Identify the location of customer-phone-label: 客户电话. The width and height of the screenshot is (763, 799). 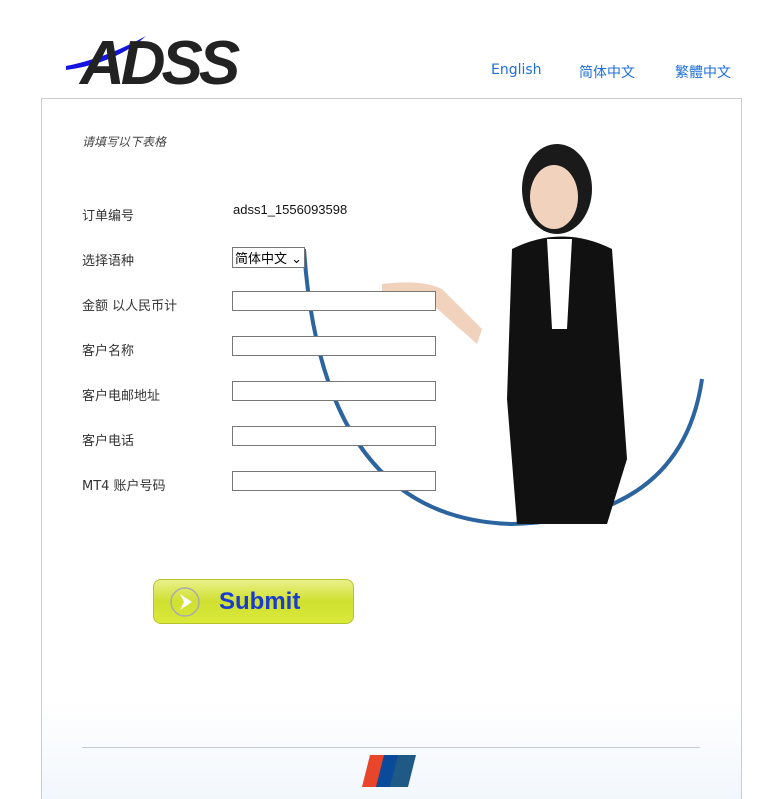
(108, 441).